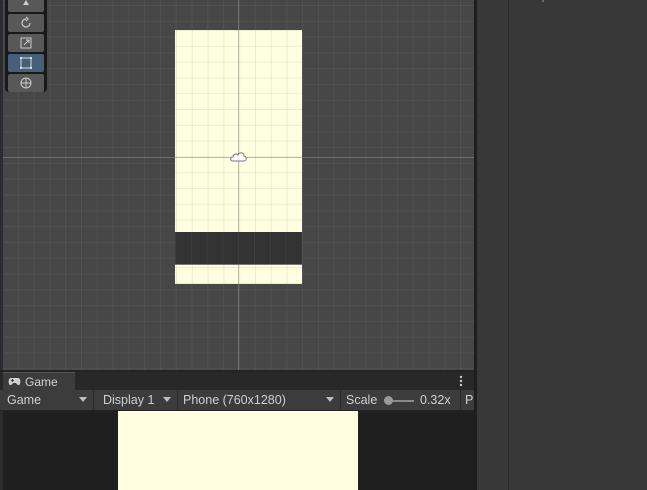 This screenshot has width=647, height=490. What do you see at coordinates (461, 381) in the screenshot?
I see `more-options-icon` at bounding box center [461, 381].